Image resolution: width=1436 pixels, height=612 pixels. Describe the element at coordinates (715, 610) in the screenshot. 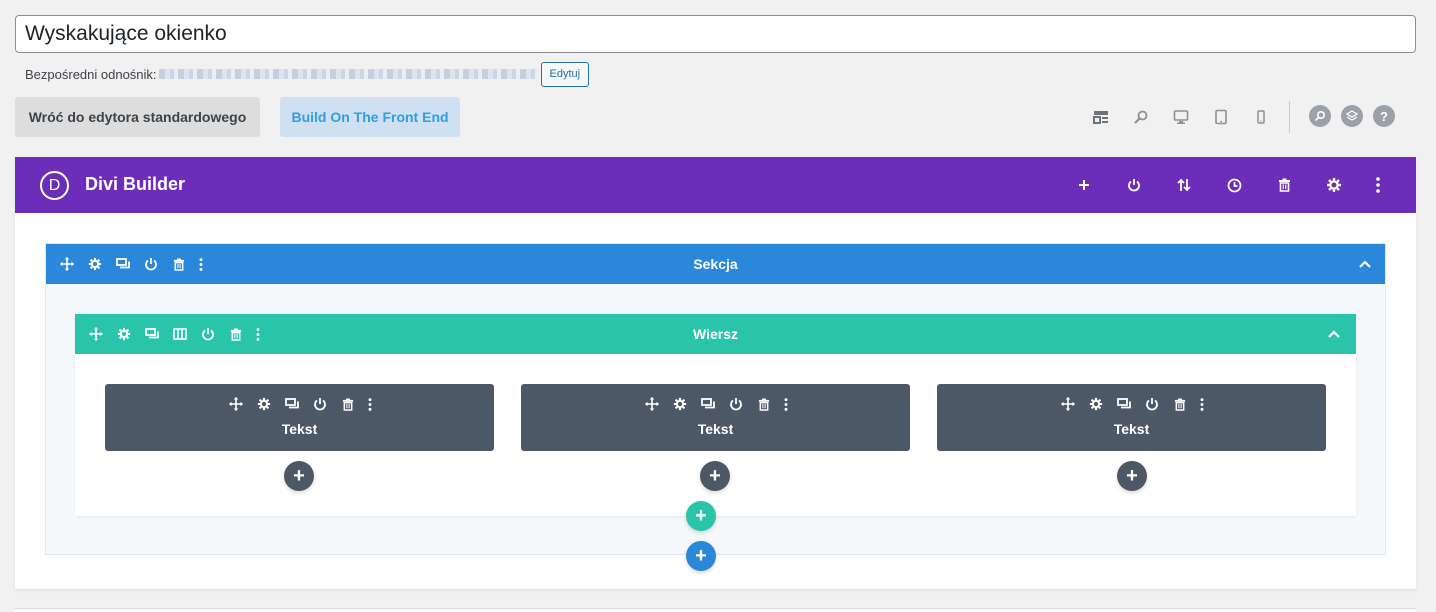

I see `next-panel-edge` at that location.